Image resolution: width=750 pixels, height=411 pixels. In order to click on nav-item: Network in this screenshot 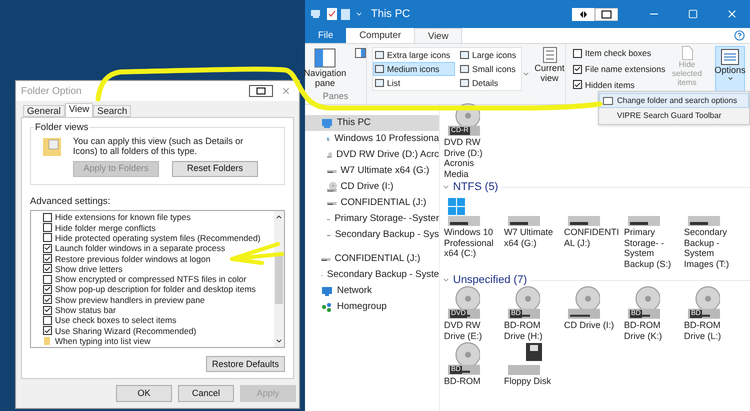, I will do `click(372, 291)`.